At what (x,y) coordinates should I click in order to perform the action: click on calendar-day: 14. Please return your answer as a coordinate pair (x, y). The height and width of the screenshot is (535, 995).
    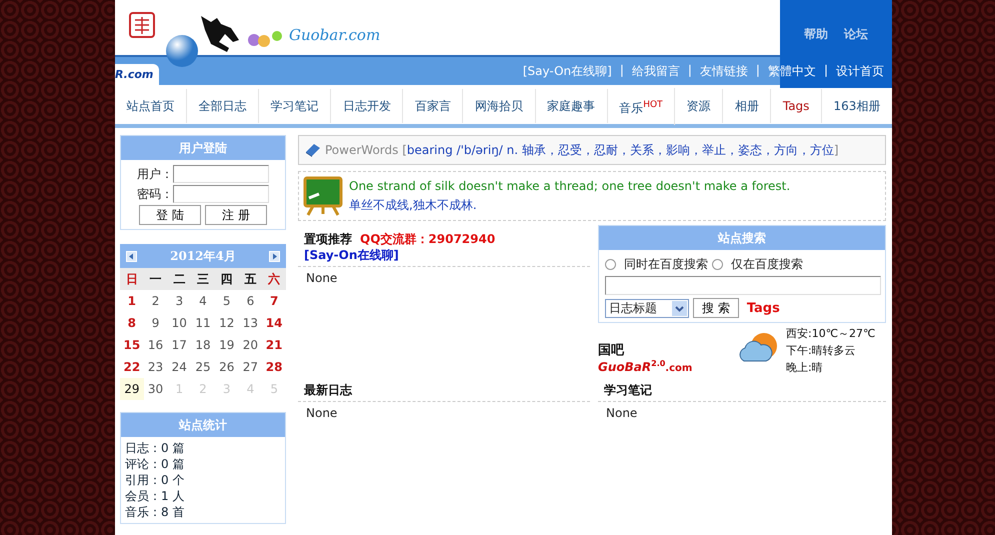
    Looking at the image, I should click on (274, 323).